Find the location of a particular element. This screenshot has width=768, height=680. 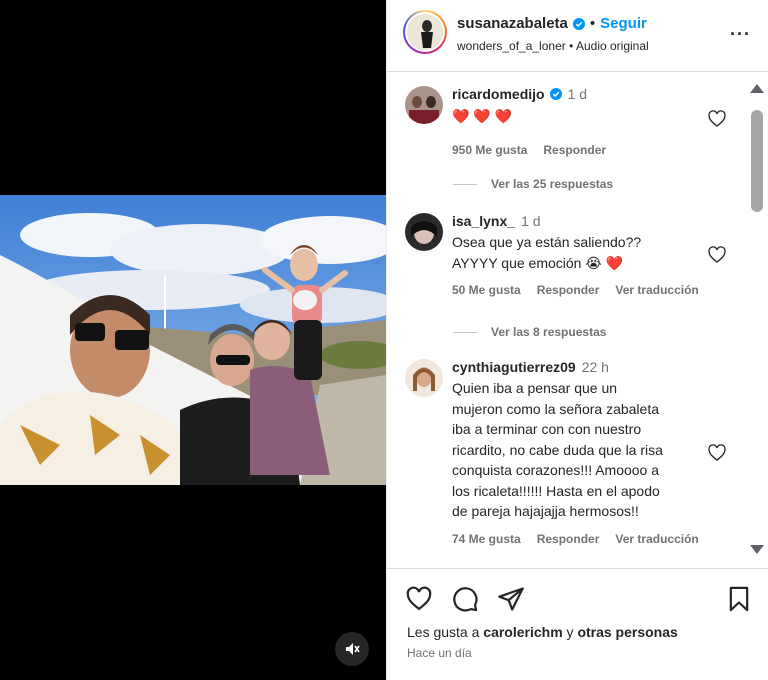

comment-text: ❤️ ❤️ ❤️ is located at coordinates (482, 116).